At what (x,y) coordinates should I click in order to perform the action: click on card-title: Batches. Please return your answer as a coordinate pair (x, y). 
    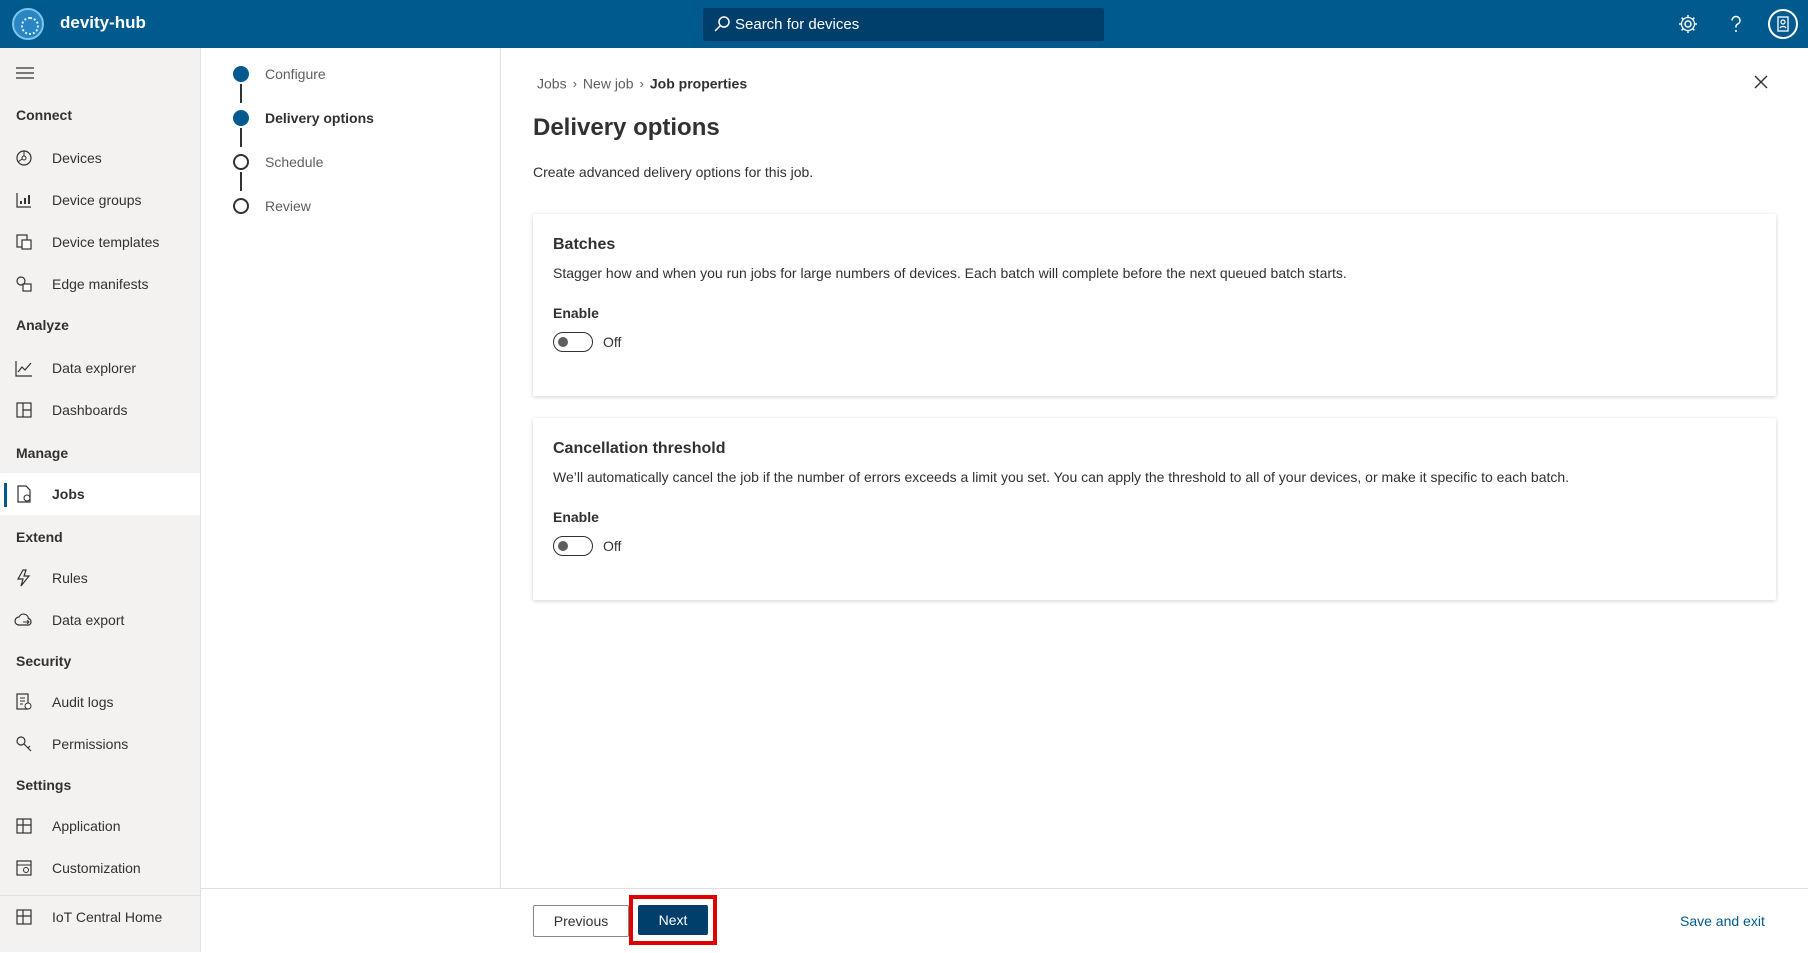
    Looking at the image, I should click on (584, 244).